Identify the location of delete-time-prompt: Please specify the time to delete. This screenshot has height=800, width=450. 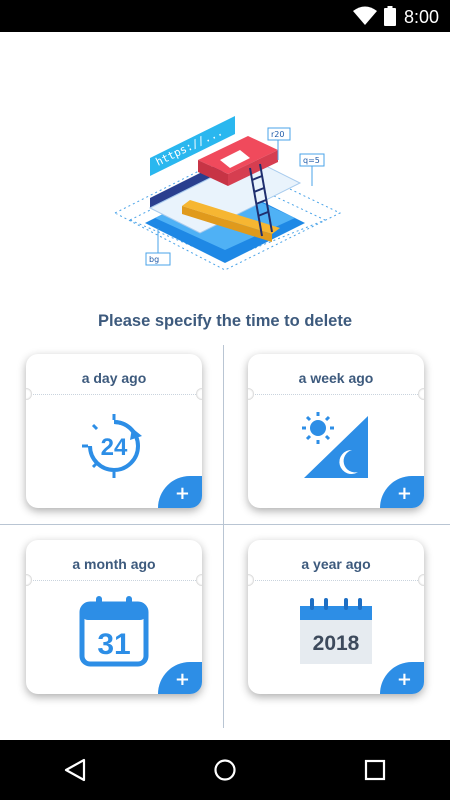
(225, 321).